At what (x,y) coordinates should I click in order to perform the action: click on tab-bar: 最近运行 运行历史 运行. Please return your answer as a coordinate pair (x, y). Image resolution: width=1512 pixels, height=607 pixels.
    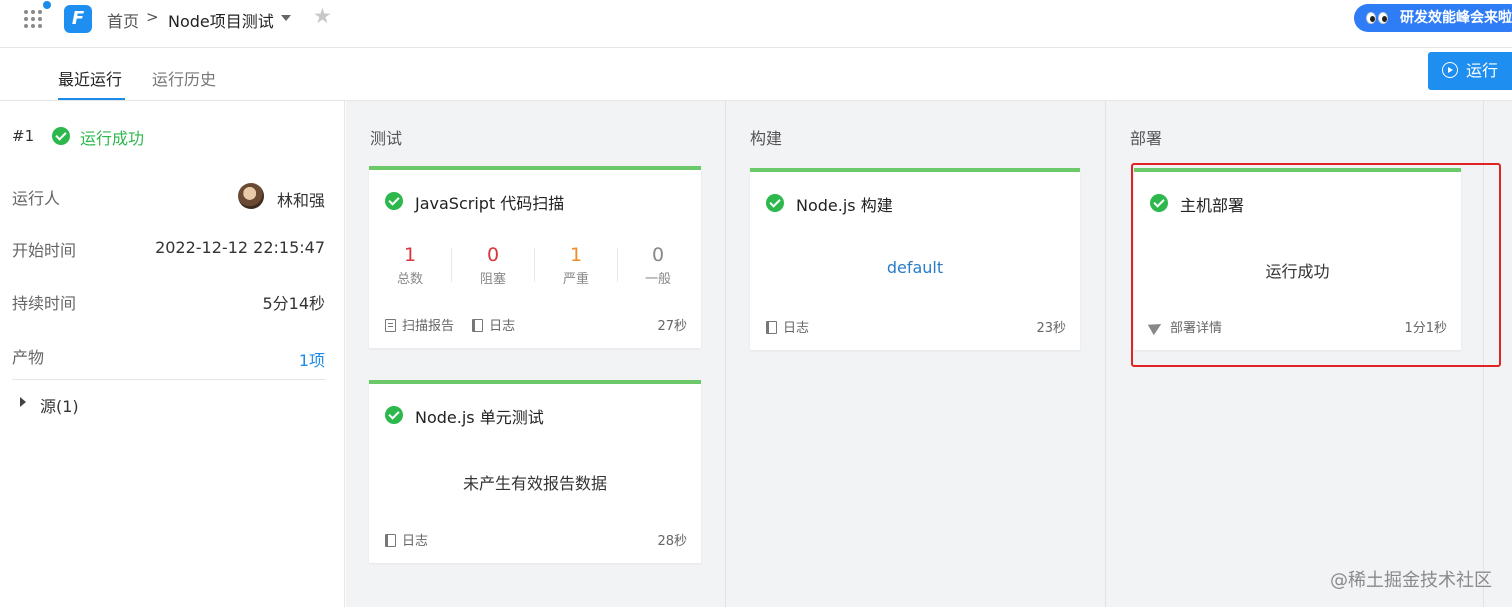
    Looking at the image, I should click on (756, 74).